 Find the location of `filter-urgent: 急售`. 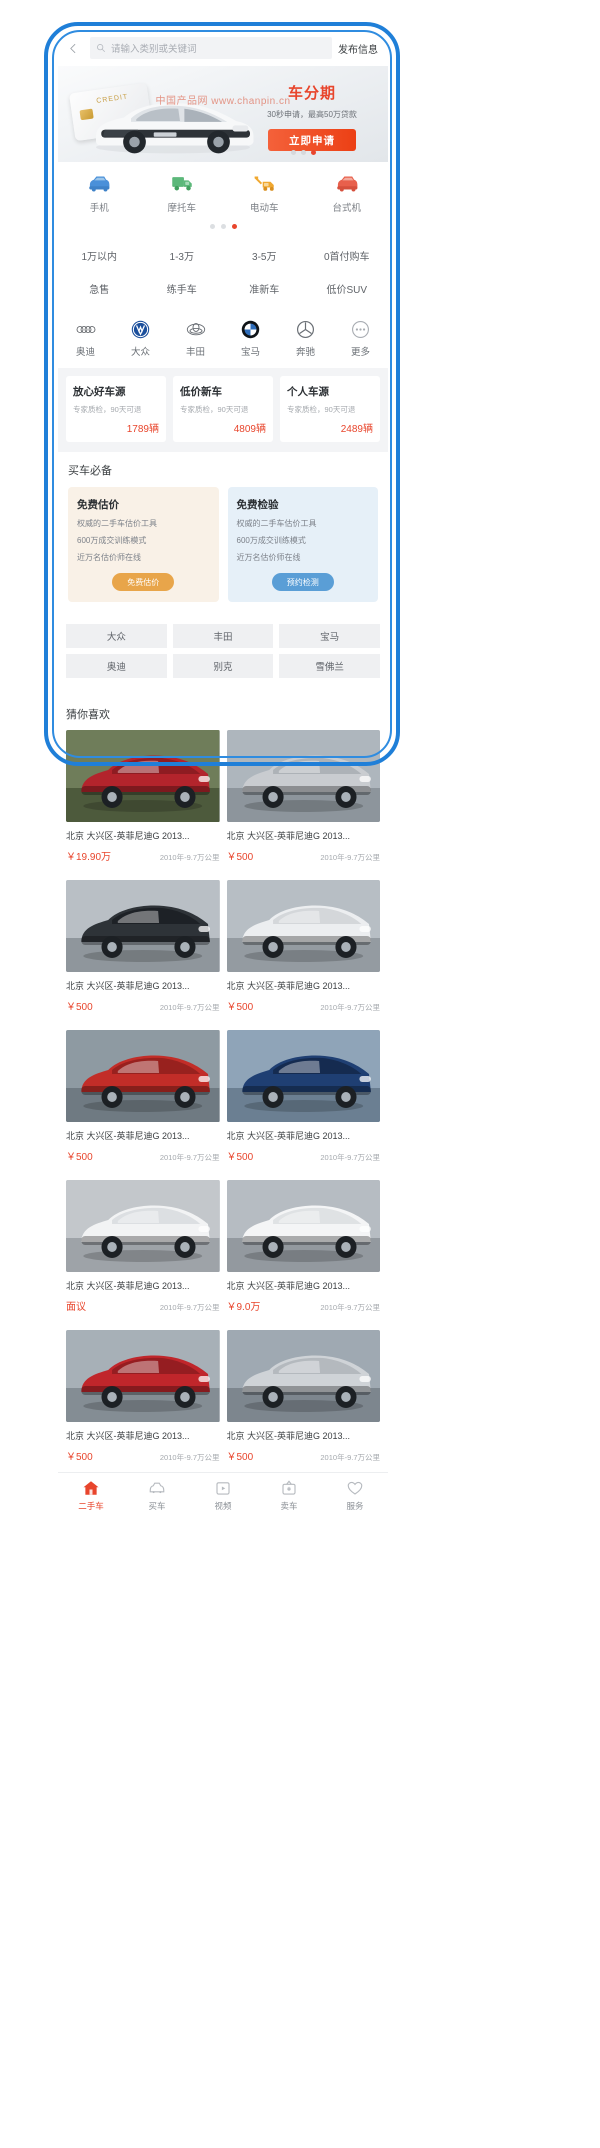

filter-urgent: 急售 is located at coordinates (99, 288).